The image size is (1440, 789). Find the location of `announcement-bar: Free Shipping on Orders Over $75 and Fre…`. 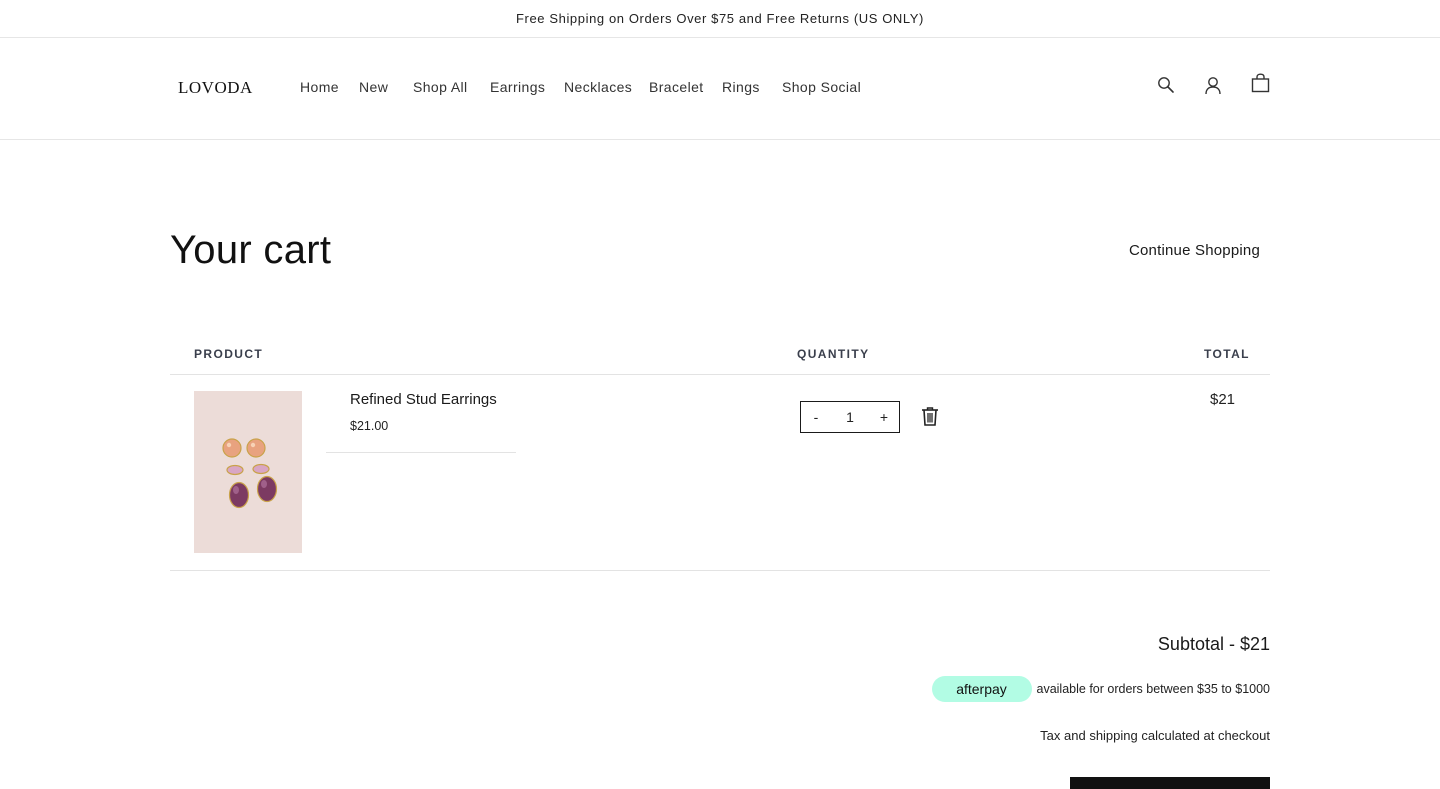

announcement-bar: Free Shipping on Orders Over $75 and Fre… is located at coordinates (720, 19).